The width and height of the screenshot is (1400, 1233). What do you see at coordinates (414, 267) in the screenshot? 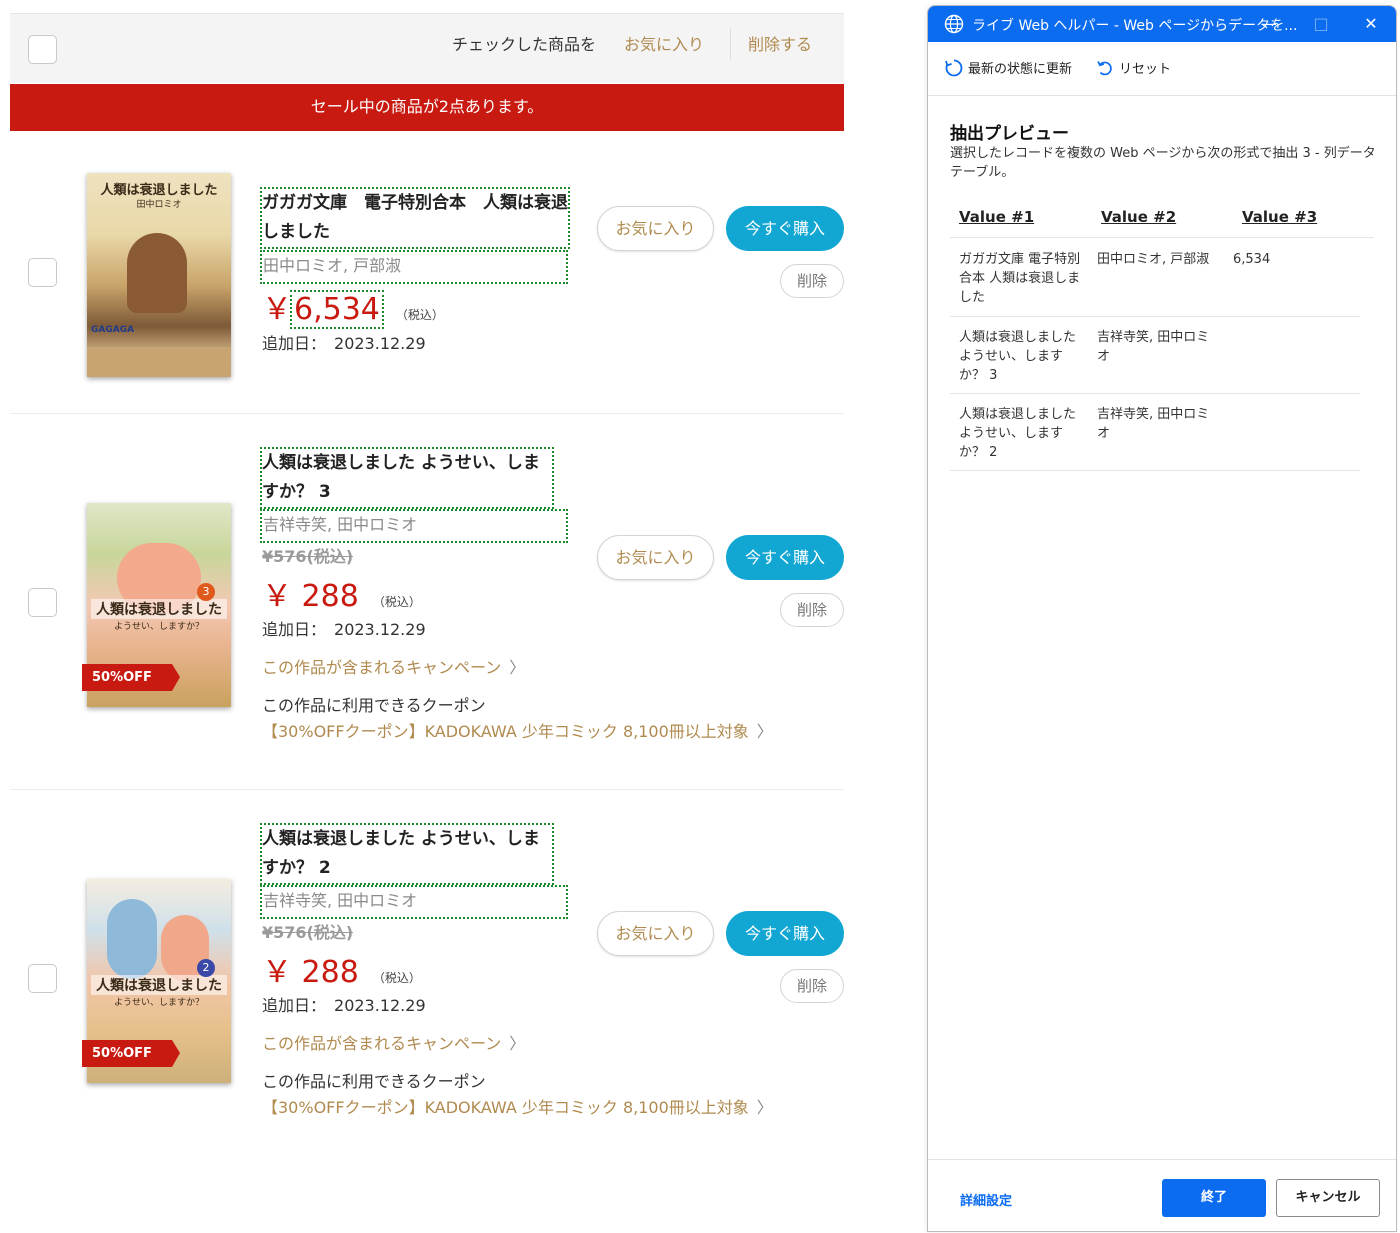
I see `item-author: 田中ロミオ, 戸部淑` at bounding box center [414, 267].